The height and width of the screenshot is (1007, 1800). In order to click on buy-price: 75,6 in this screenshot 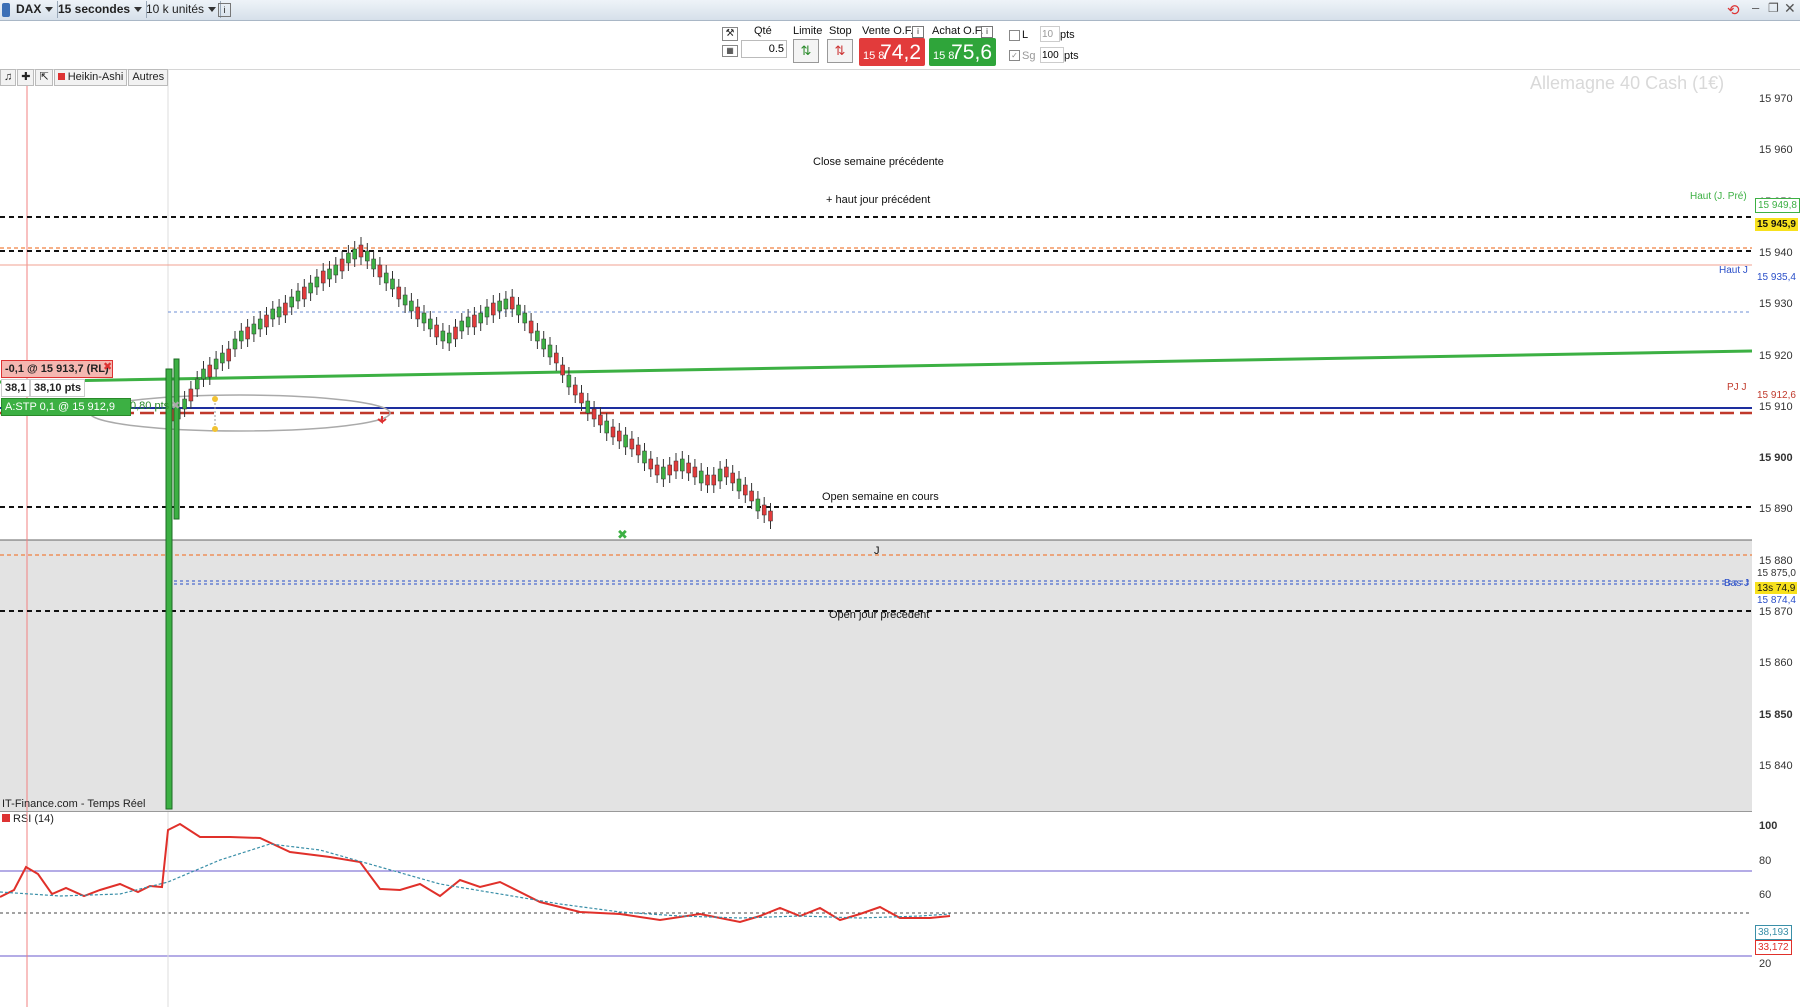, I will do `click(971, 52)`.